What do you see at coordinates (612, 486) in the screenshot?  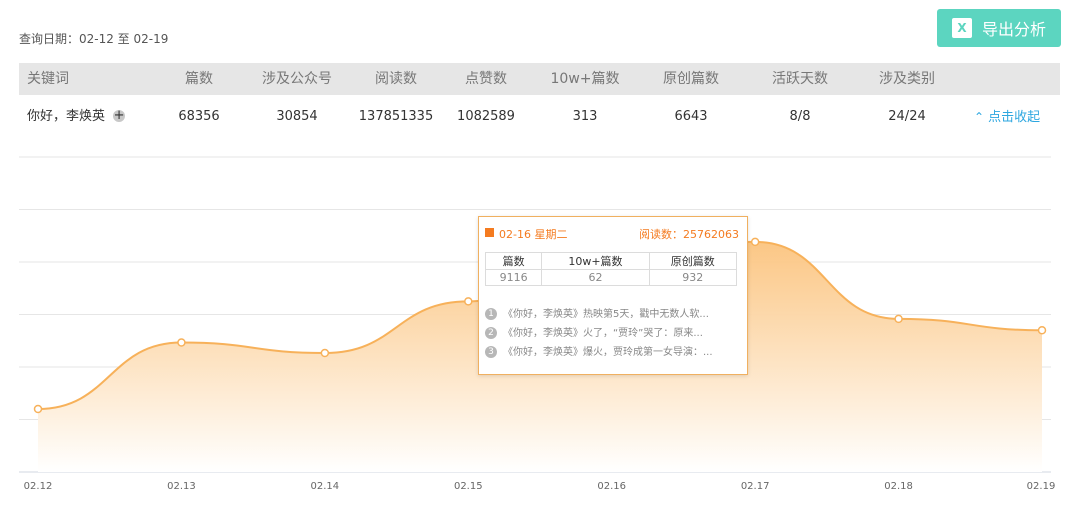 I see `x-tick-label: 02.16` at bounding box center [612, 486].